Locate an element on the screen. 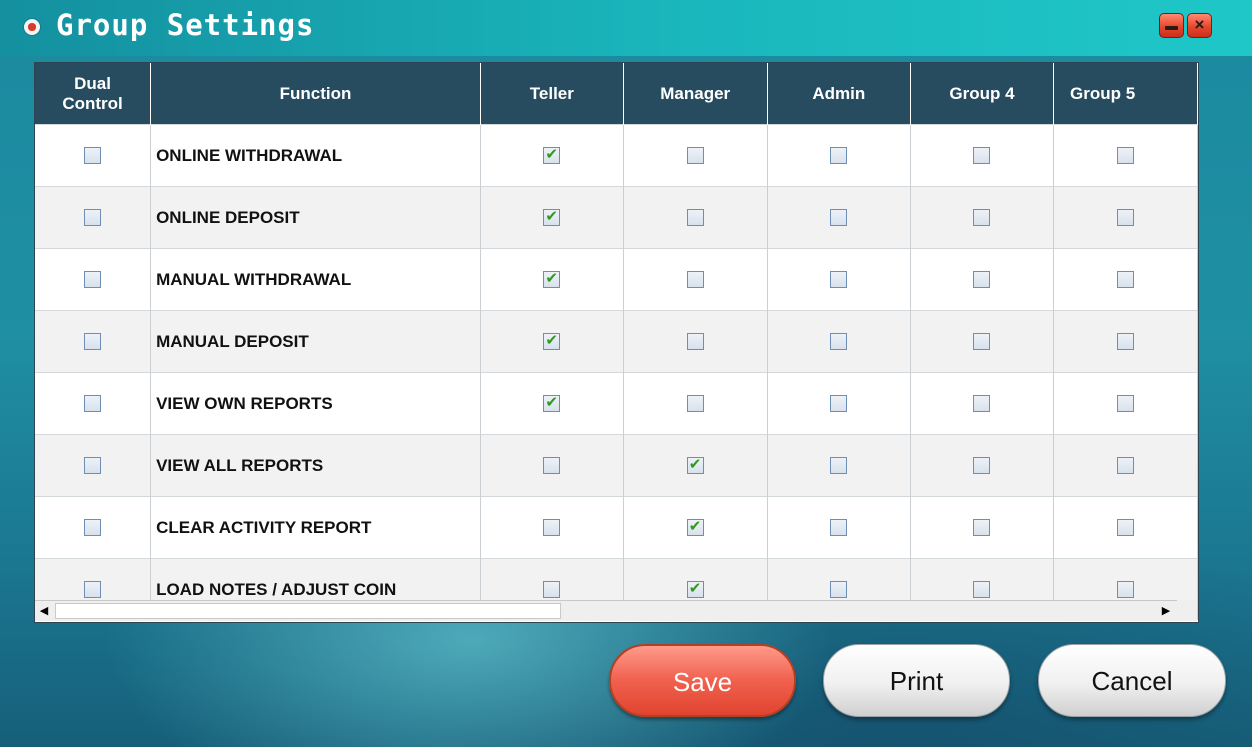  scrollbar-corner is located at coordinates (1187, 610).